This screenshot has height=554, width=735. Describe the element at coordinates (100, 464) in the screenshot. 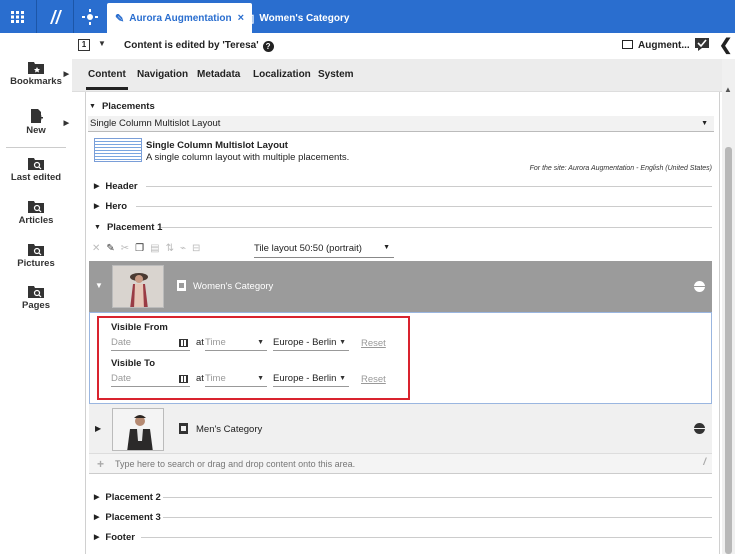

I see `add-icon: +` at that location.